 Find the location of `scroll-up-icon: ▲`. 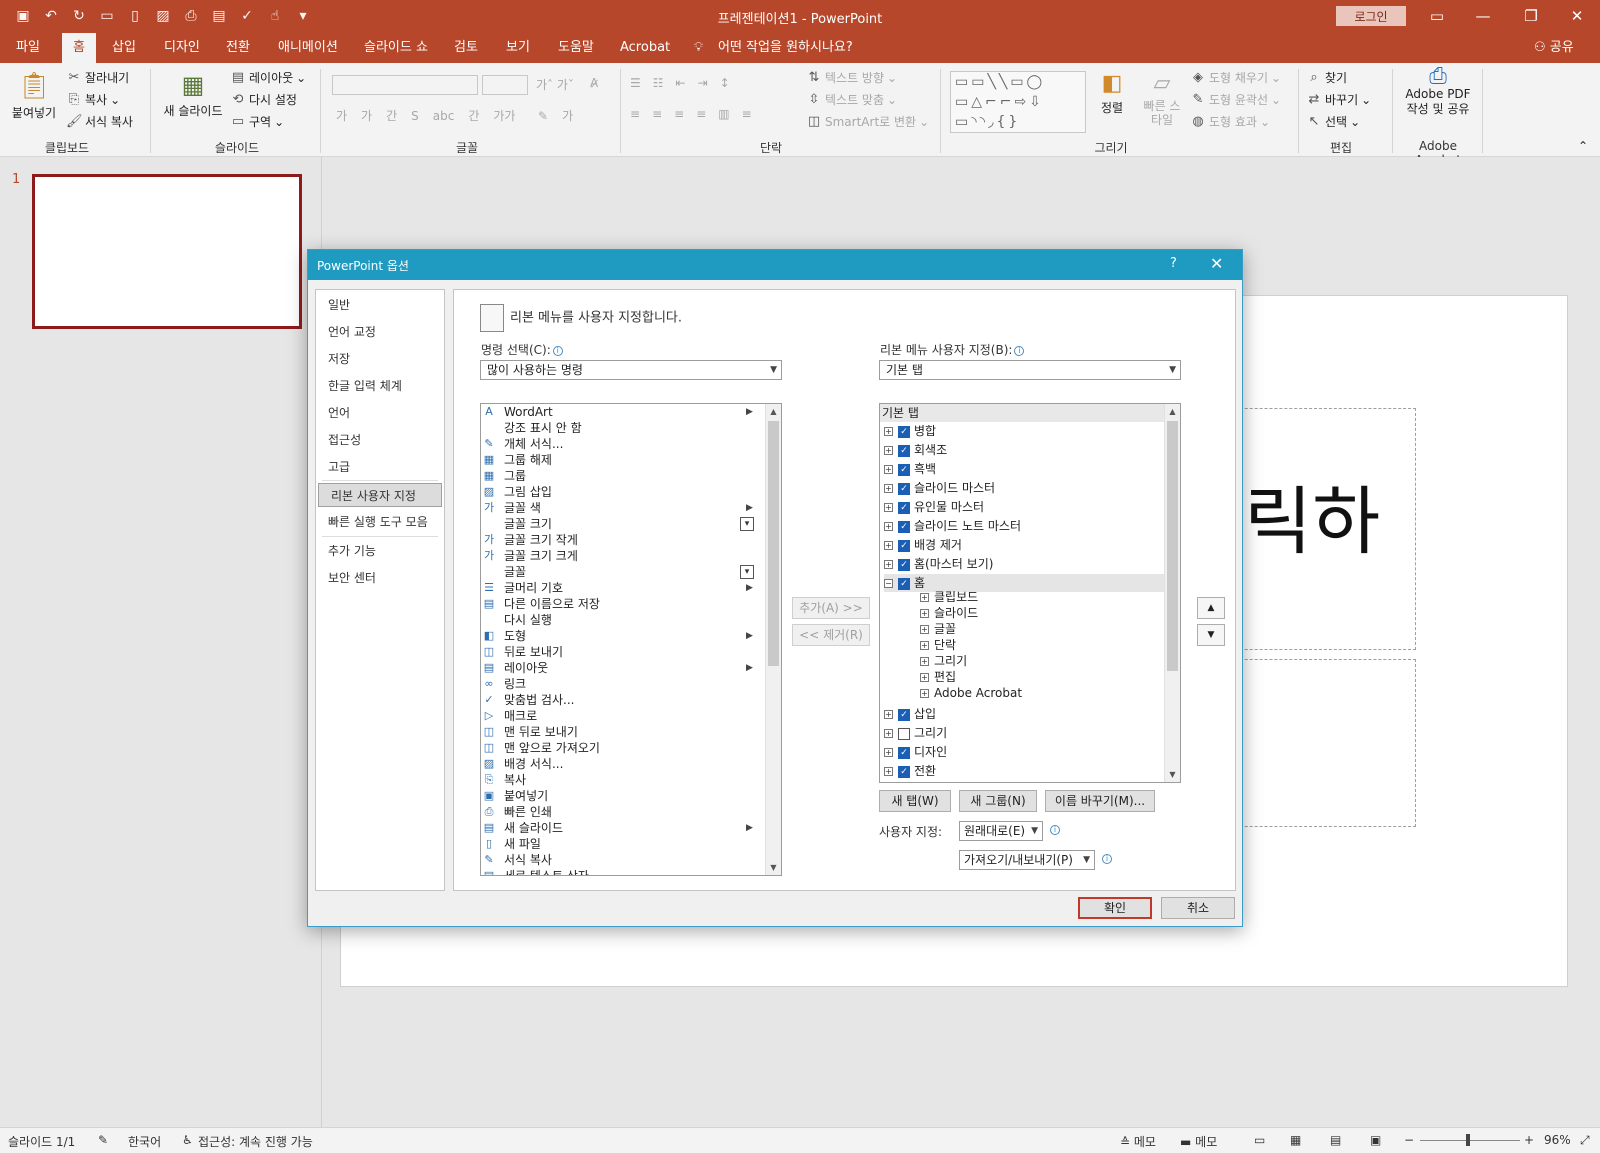

scroll-up-icon: ▲ is located at coordinates (1172, 411).